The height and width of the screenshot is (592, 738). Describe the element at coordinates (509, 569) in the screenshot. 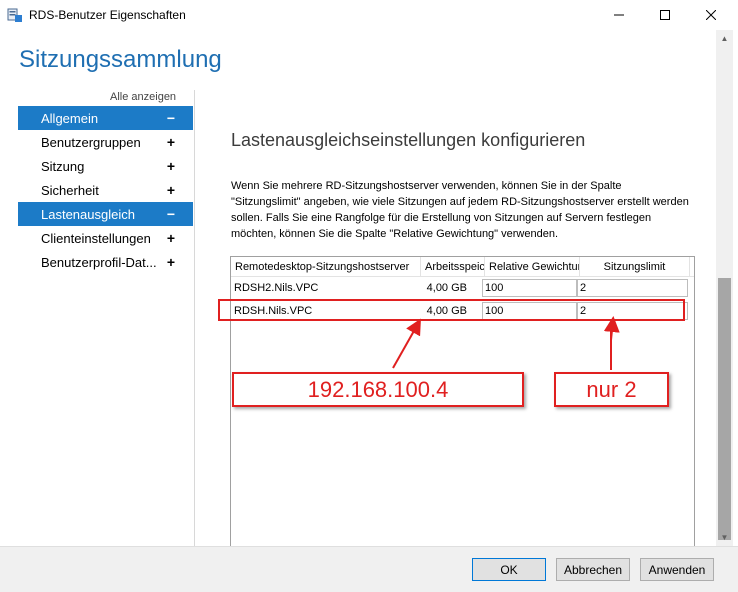

I see `ok-button: OK` at that location.